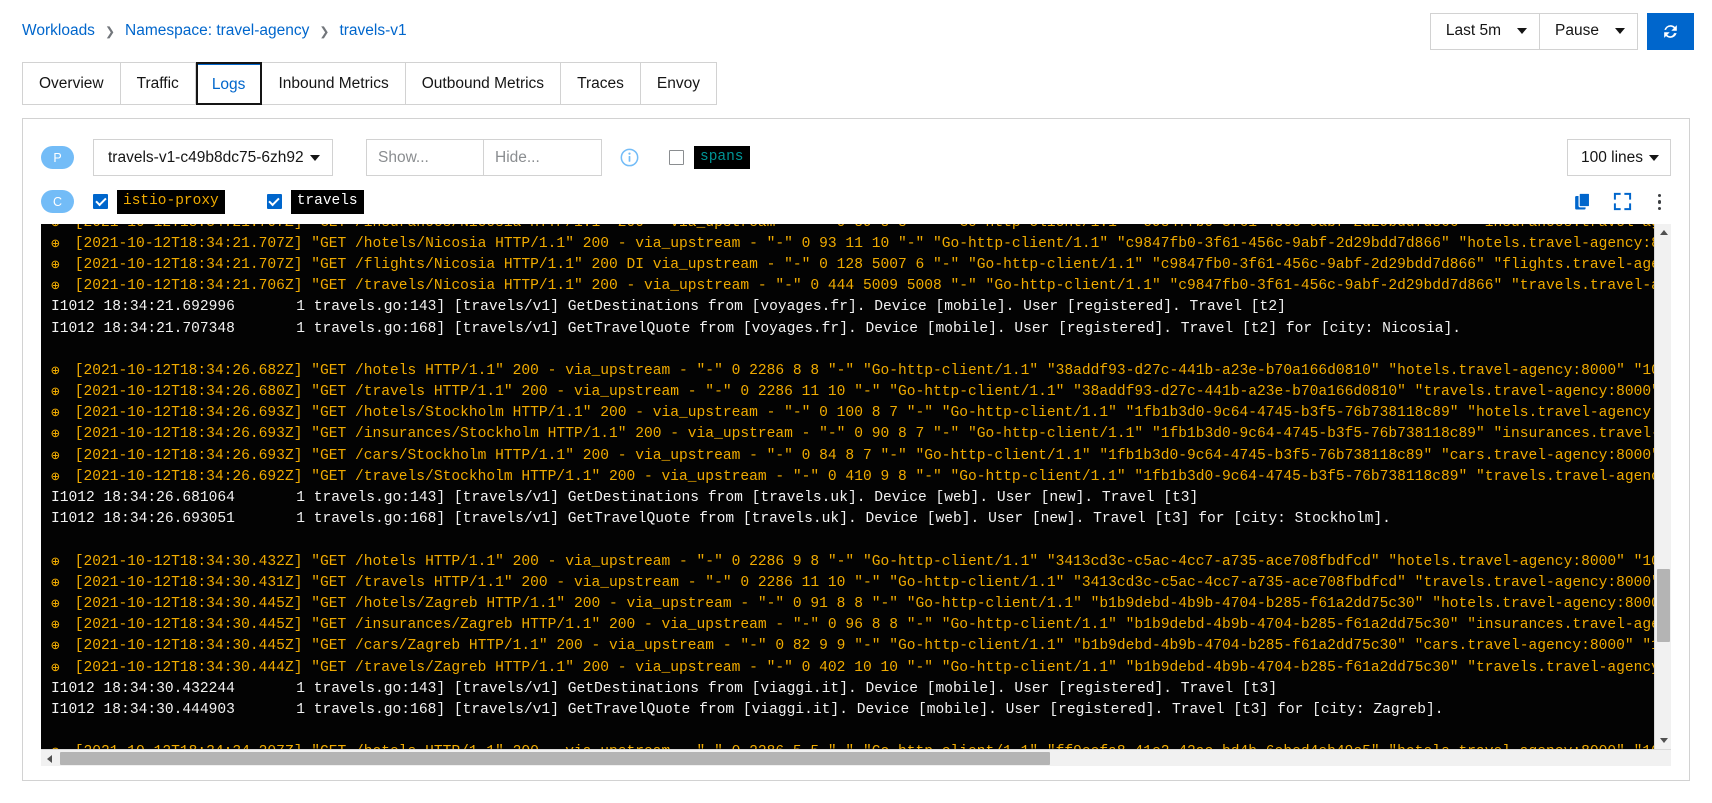 The width and height of the screenshot is (1712, 803). Describe the element at coordinates (372, 31) in the screenshot. I see `breadcrumb-item-workload: travels-v1` at that location.